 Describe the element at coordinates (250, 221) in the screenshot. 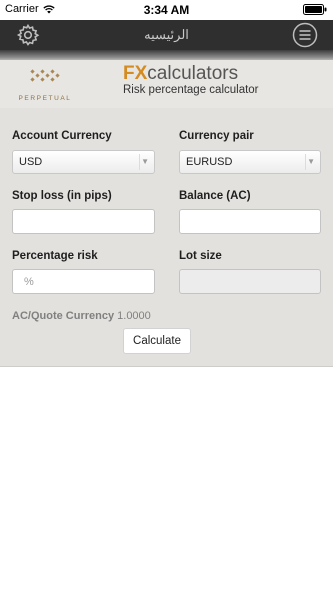

I see `balance-input` at that location.